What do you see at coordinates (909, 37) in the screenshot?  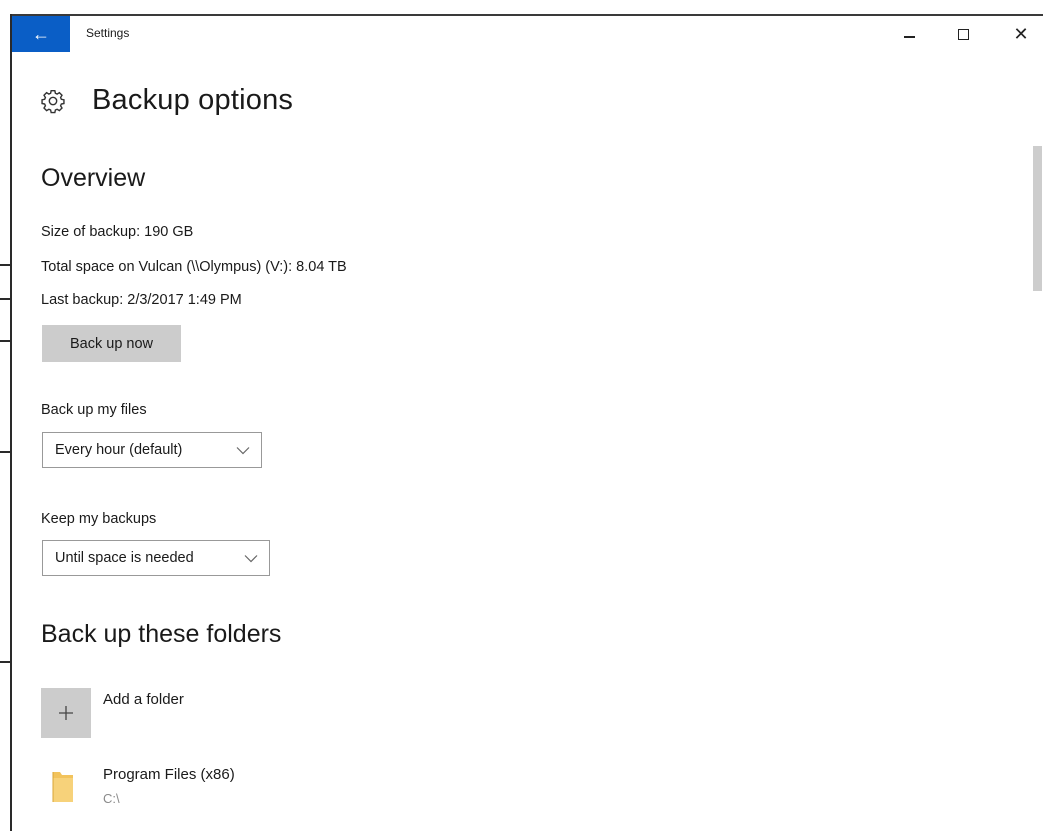 I see `minimize-icon` at bounding box center [909, 37].